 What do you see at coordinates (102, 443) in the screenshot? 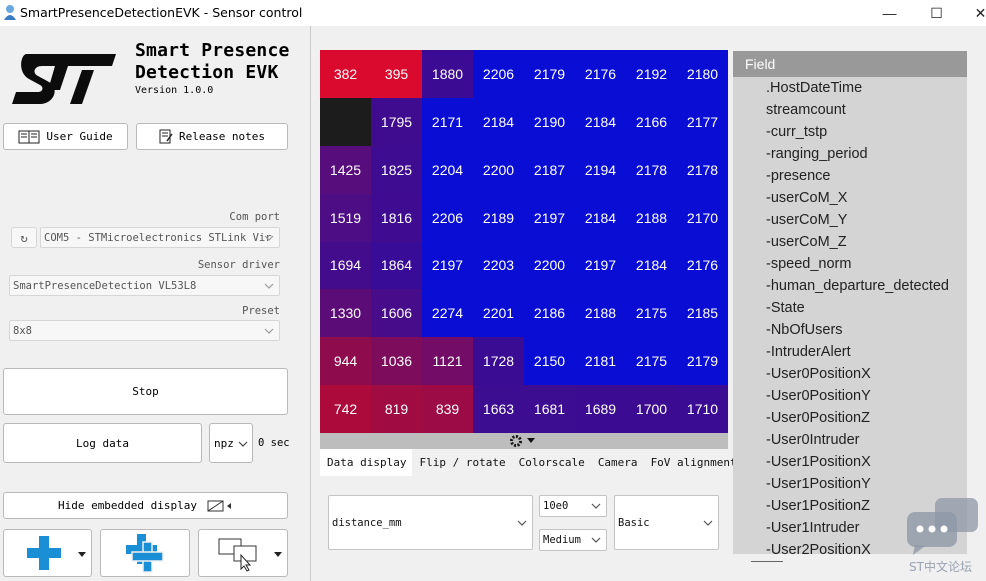
I see `log-data-button: Log data` at bounding box center [102, 443].